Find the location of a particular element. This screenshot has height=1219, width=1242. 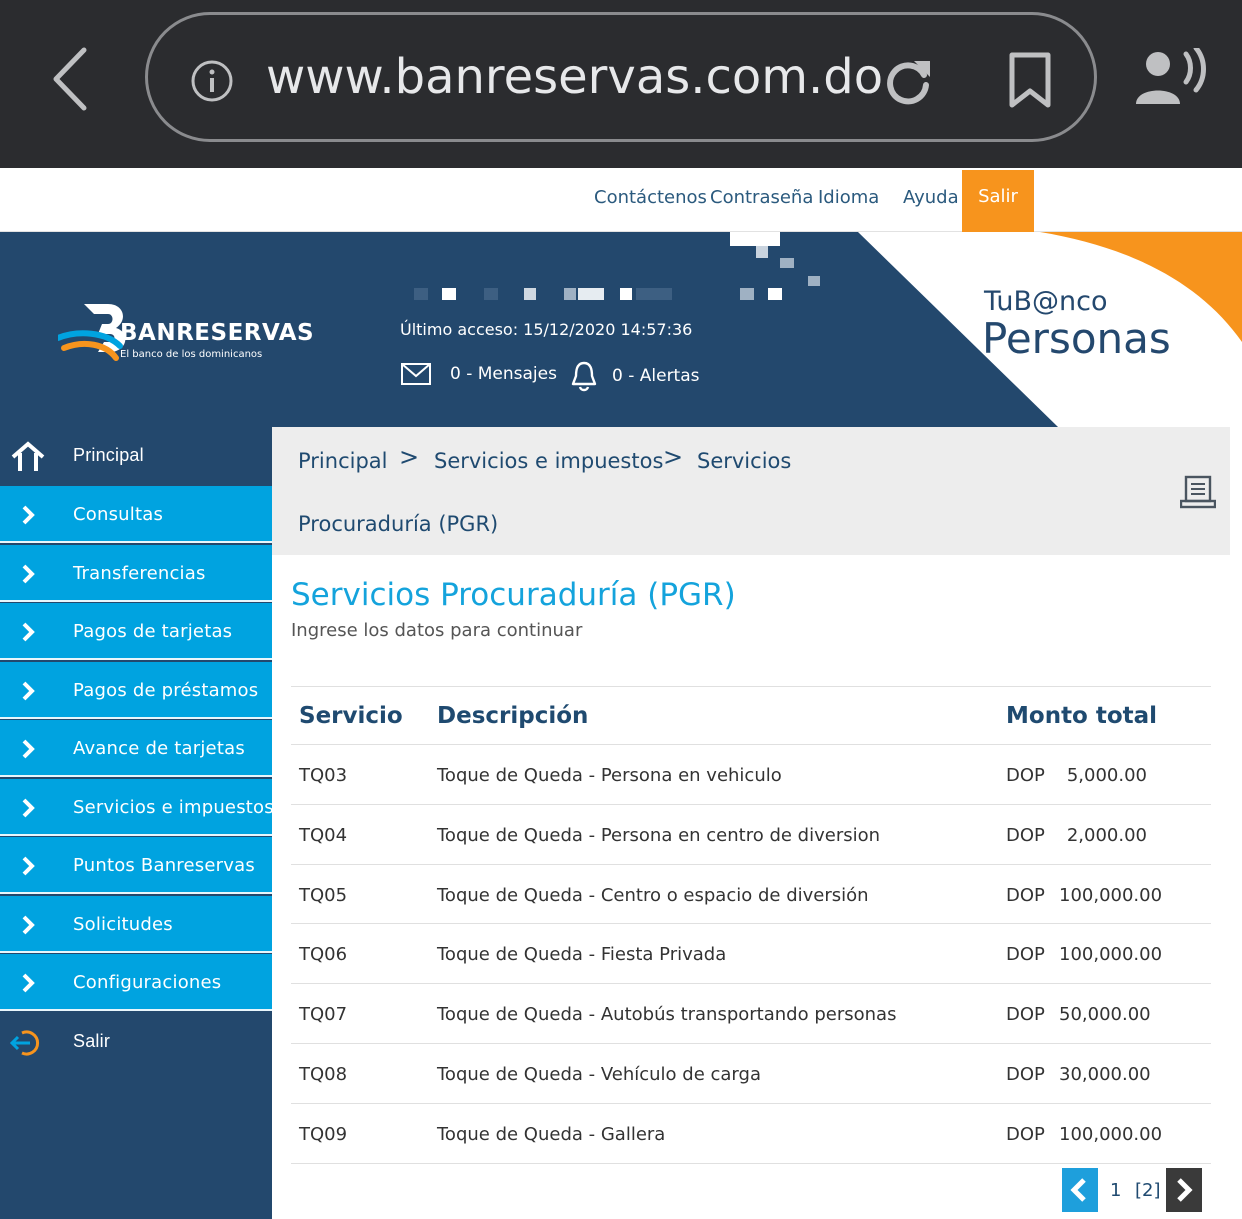

breadcrumb-servicios-impuestos: Servicios e impuestos is located at coordinates (548, 461).